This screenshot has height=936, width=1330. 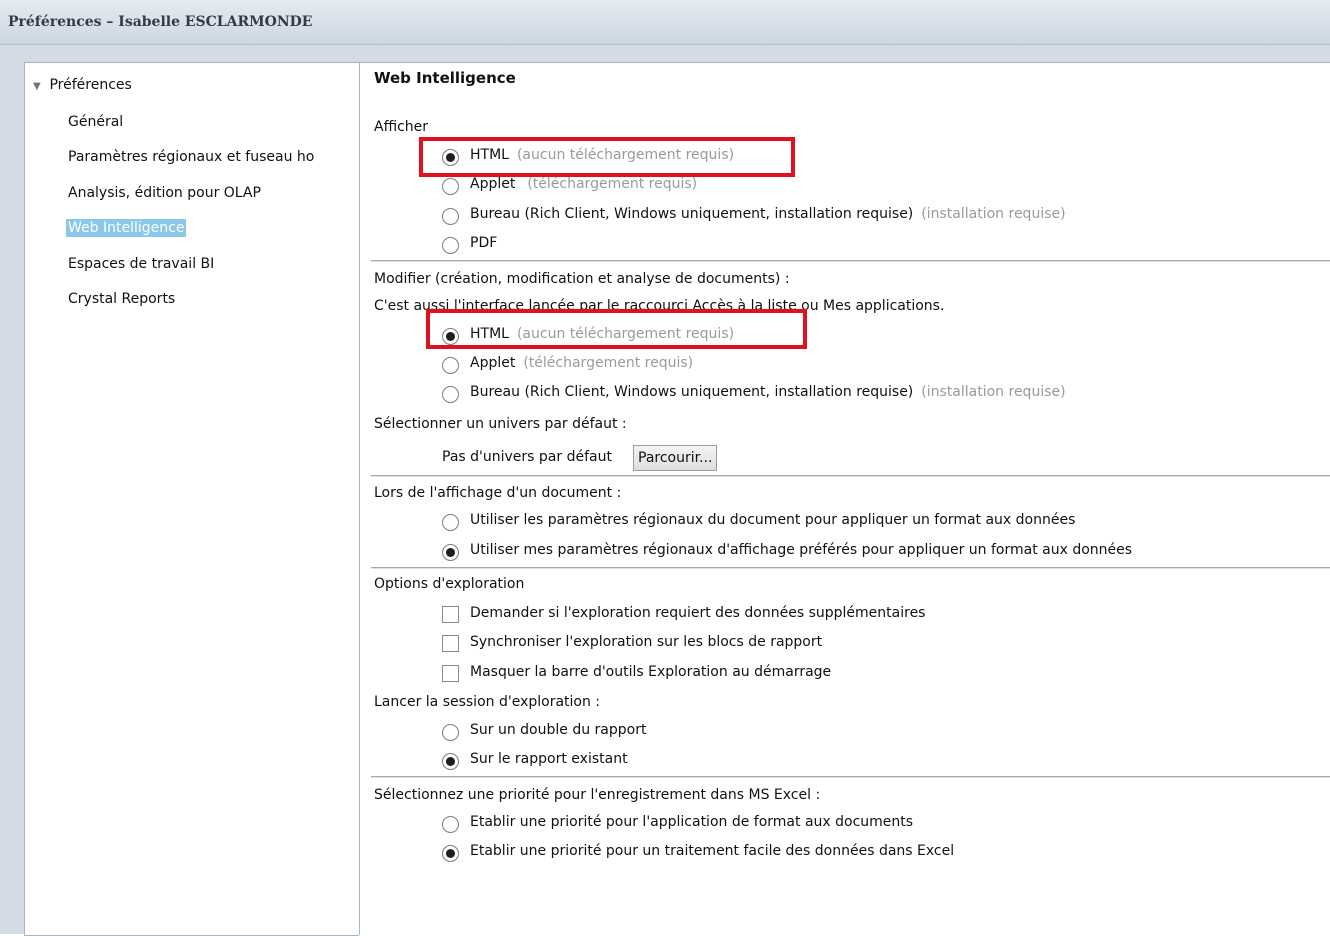 What do you see at coordinates (449, 584) in the screenshot?
I see `explore-label: Options d'exploration` at bounding box center [449, 584].